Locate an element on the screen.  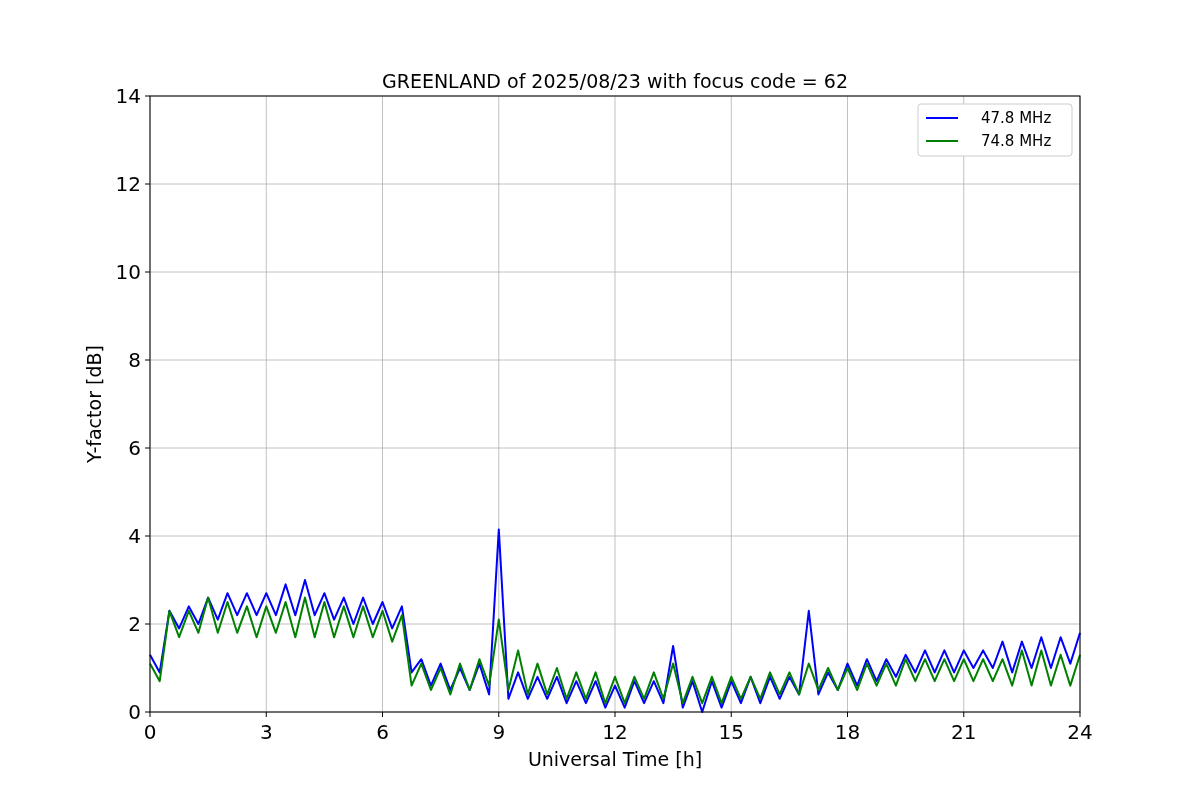
x-tick-label: 9 is located at coordinates (499, 732).